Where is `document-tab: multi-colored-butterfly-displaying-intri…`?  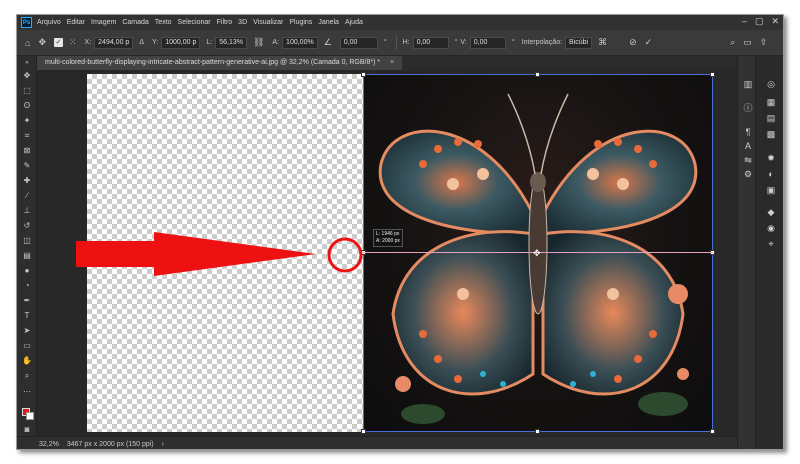
document-tab: multi-colored-butterfly-displaying-intri… is located at coordinates (220, 63).